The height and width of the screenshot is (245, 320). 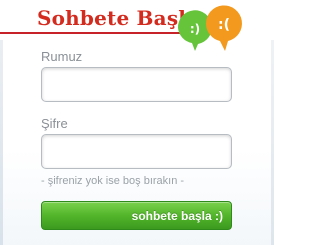 What do you see at coordinates (62, 56) in the screenshot?
I see `username-label: Rumuz` at bounding box center [62, 56].